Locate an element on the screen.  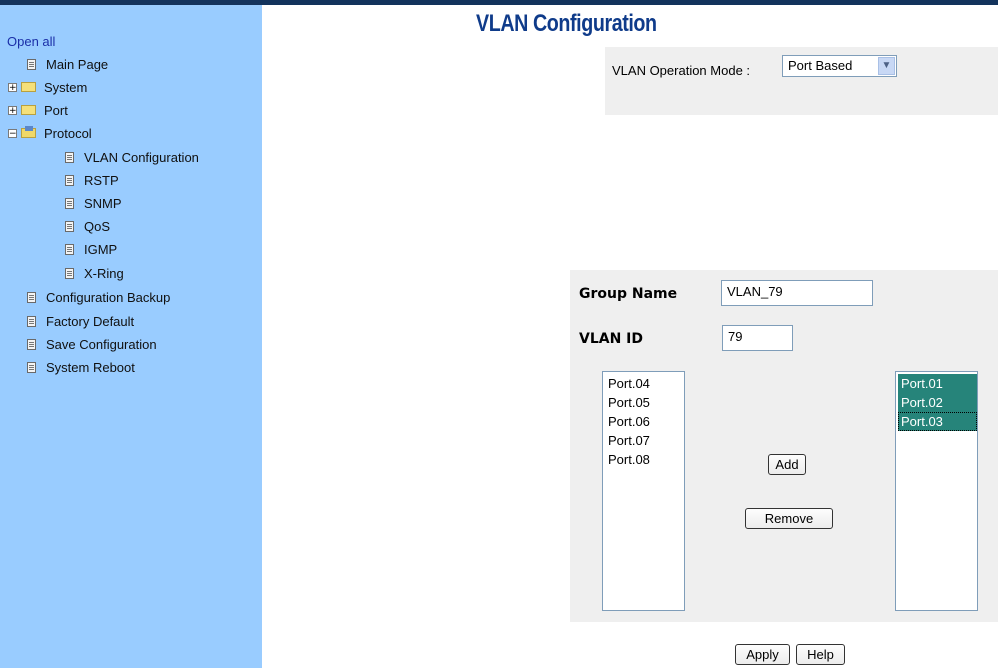
sidebar-item-label: Protocol is located at coordinates (68, 133).